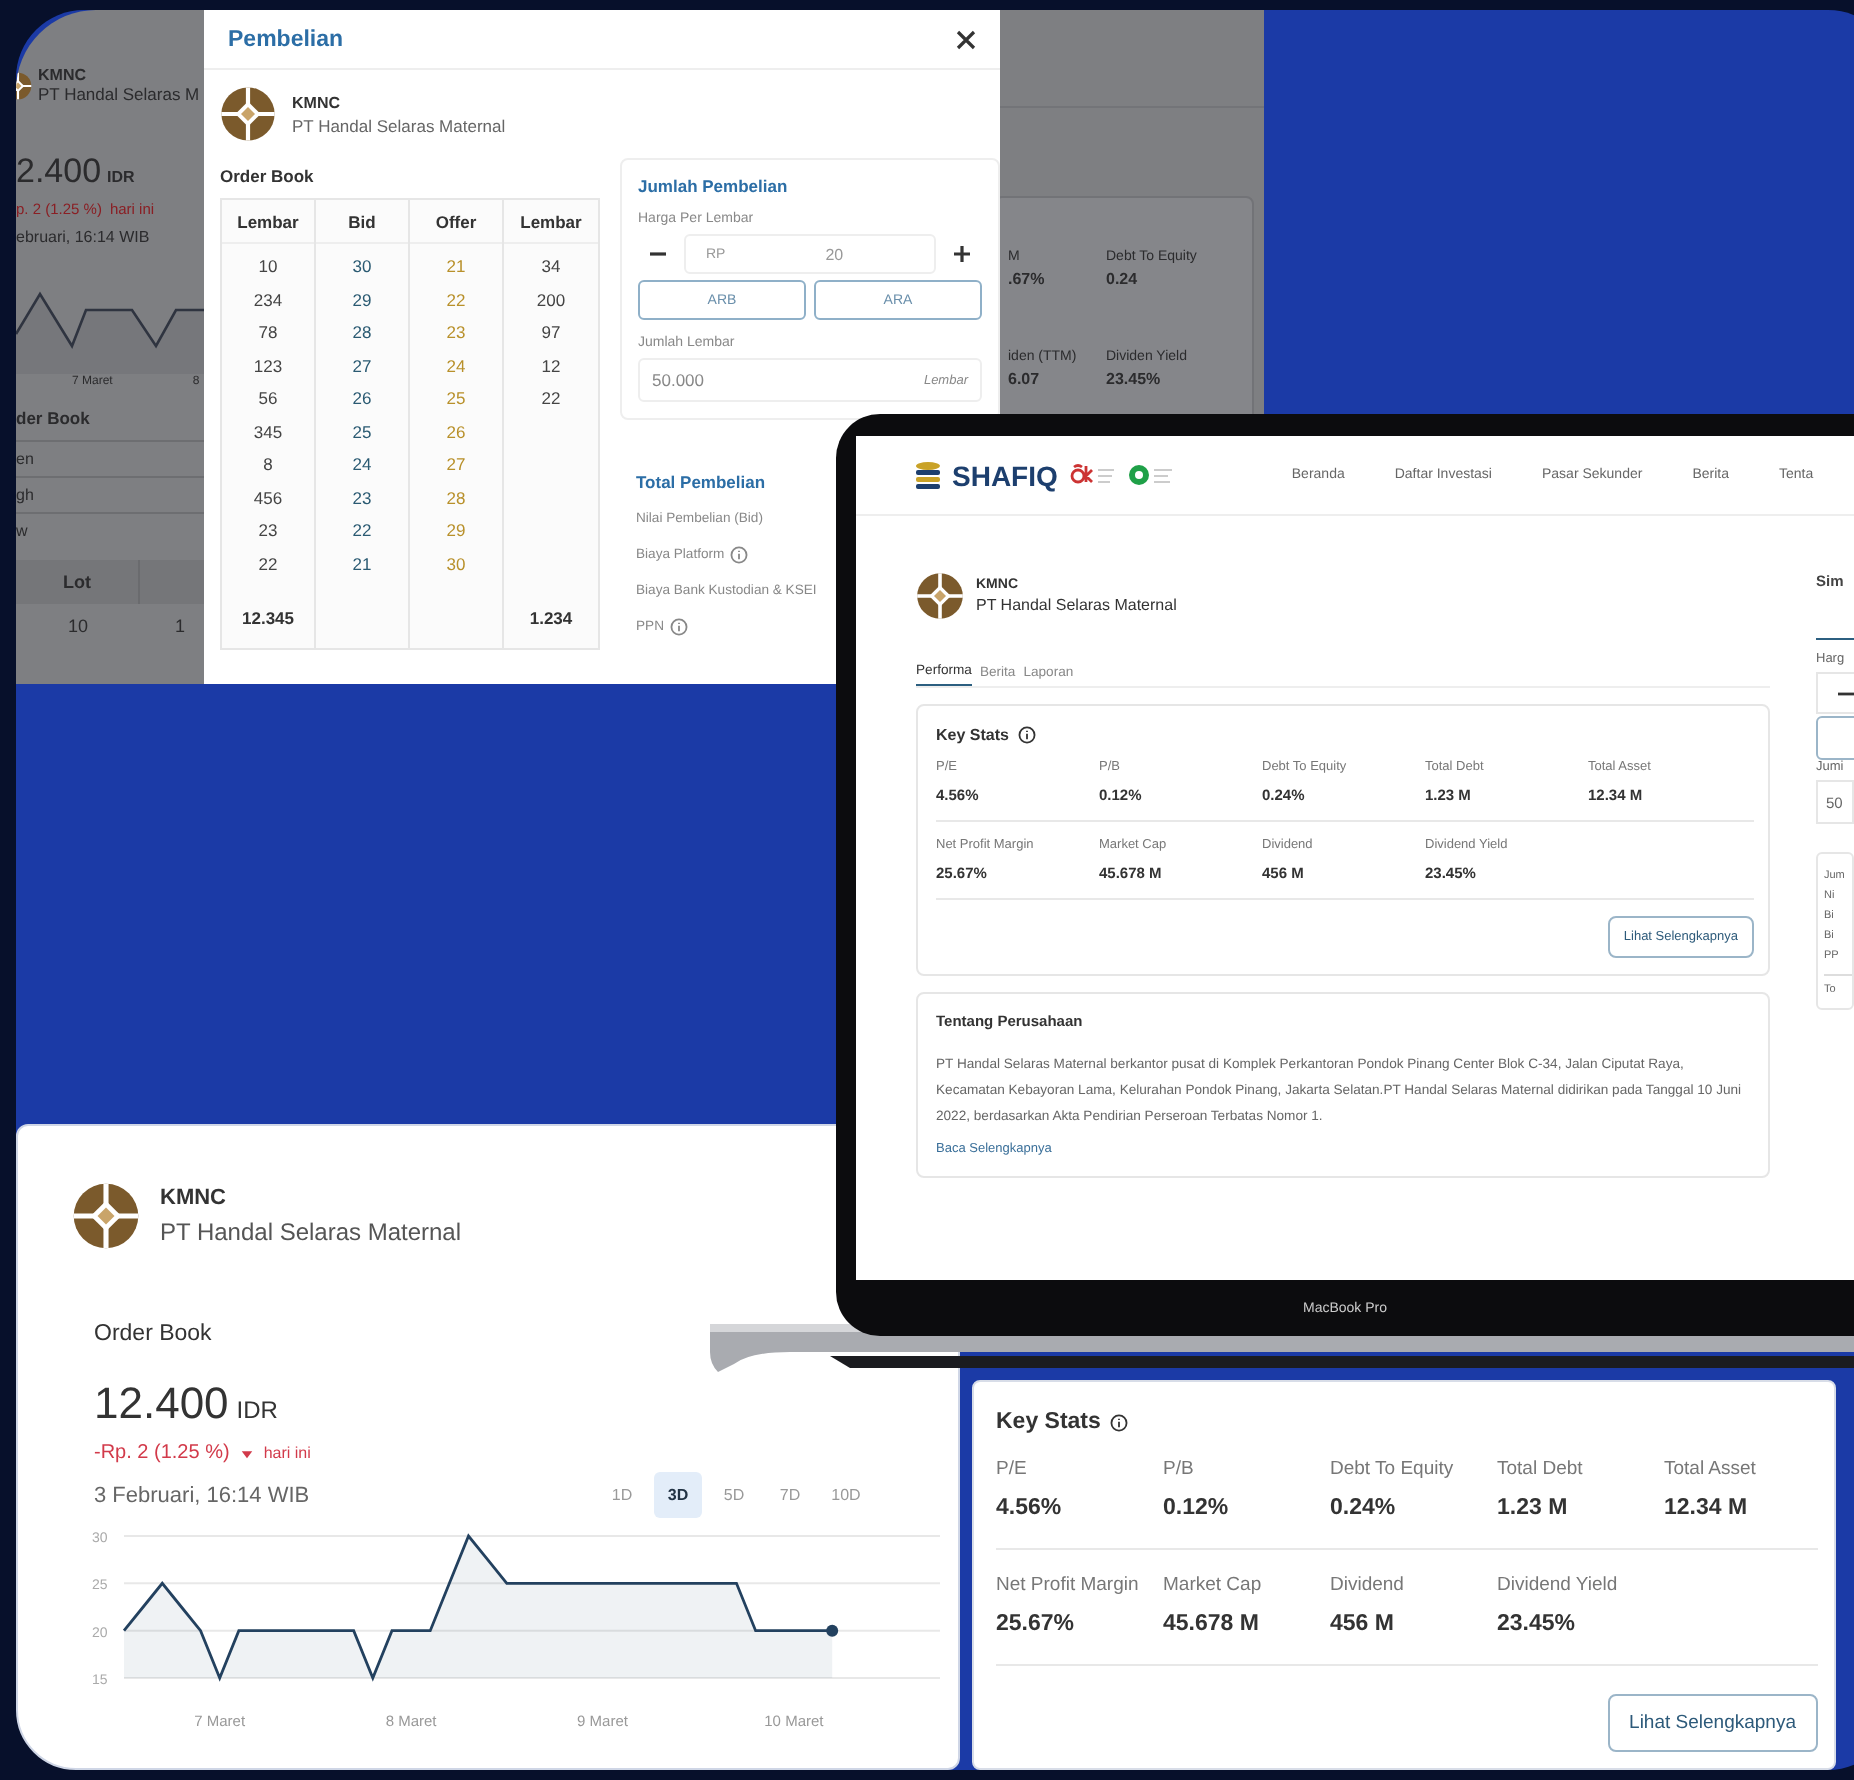  Describe the element at coordinates (1711, 1469) in the screenshot. I see `stat-label: Total Asset` at that location.